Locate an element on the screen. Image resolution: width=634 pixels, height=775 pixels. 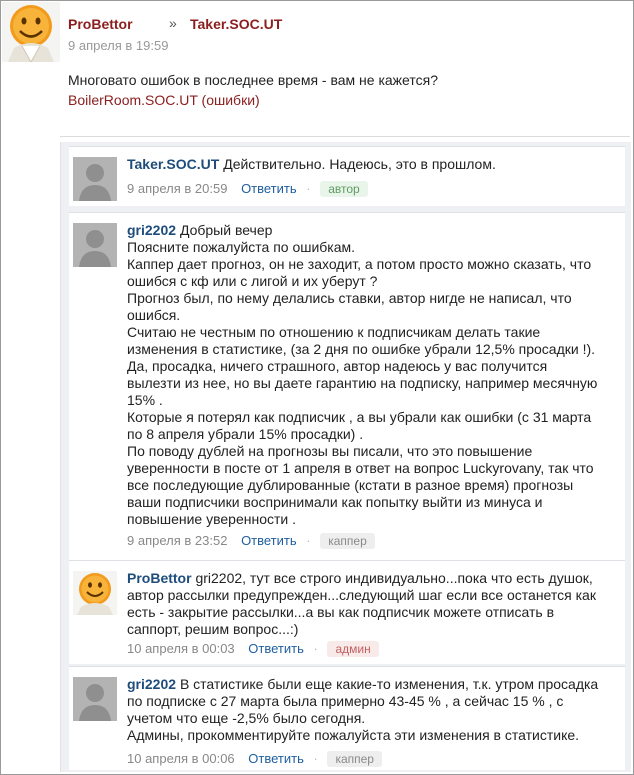
post-divider is located at coordinates (345, 136).